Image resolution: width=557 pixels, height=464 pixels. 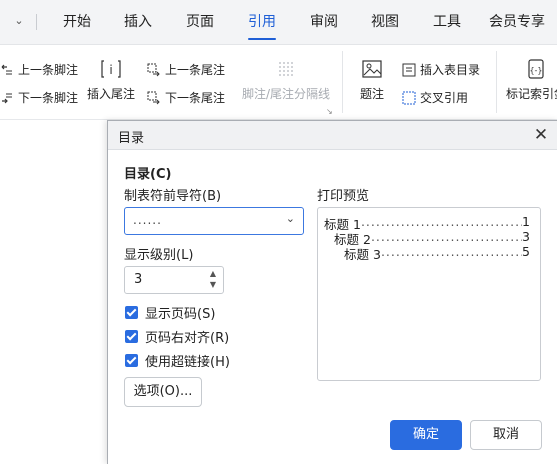 I want to click on next-footnote-button: 下一条脚注, so click(x=39, y=97).